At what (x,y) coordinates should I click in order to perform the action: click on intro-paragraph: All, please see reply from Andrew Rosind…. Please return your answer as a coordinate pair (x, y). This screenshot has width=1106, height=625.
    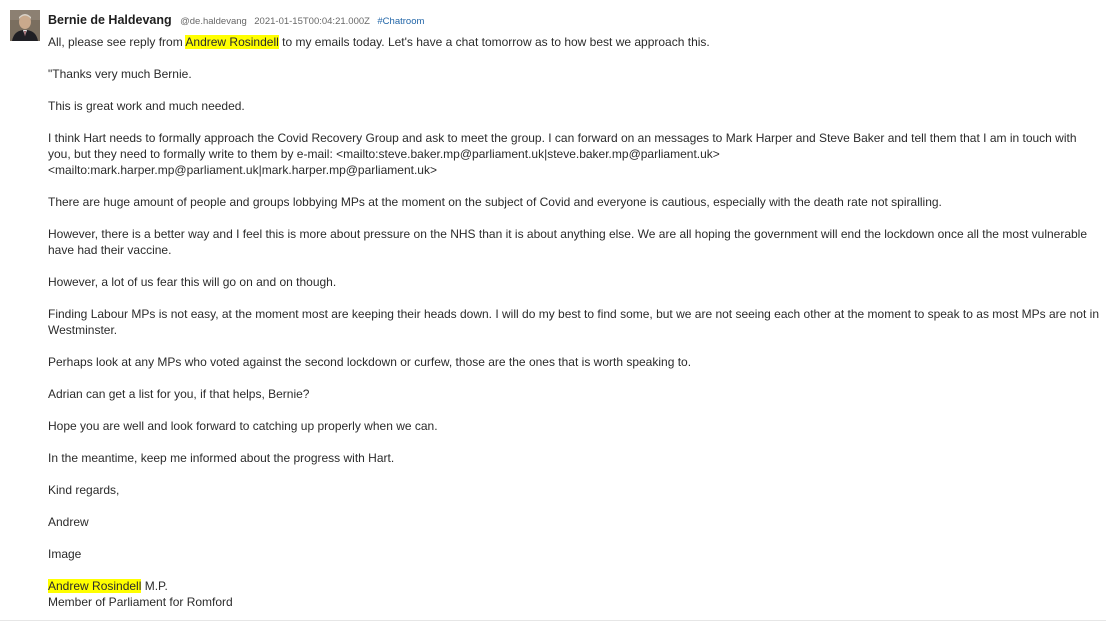
    Looking at the image, I should click on (574, 42).